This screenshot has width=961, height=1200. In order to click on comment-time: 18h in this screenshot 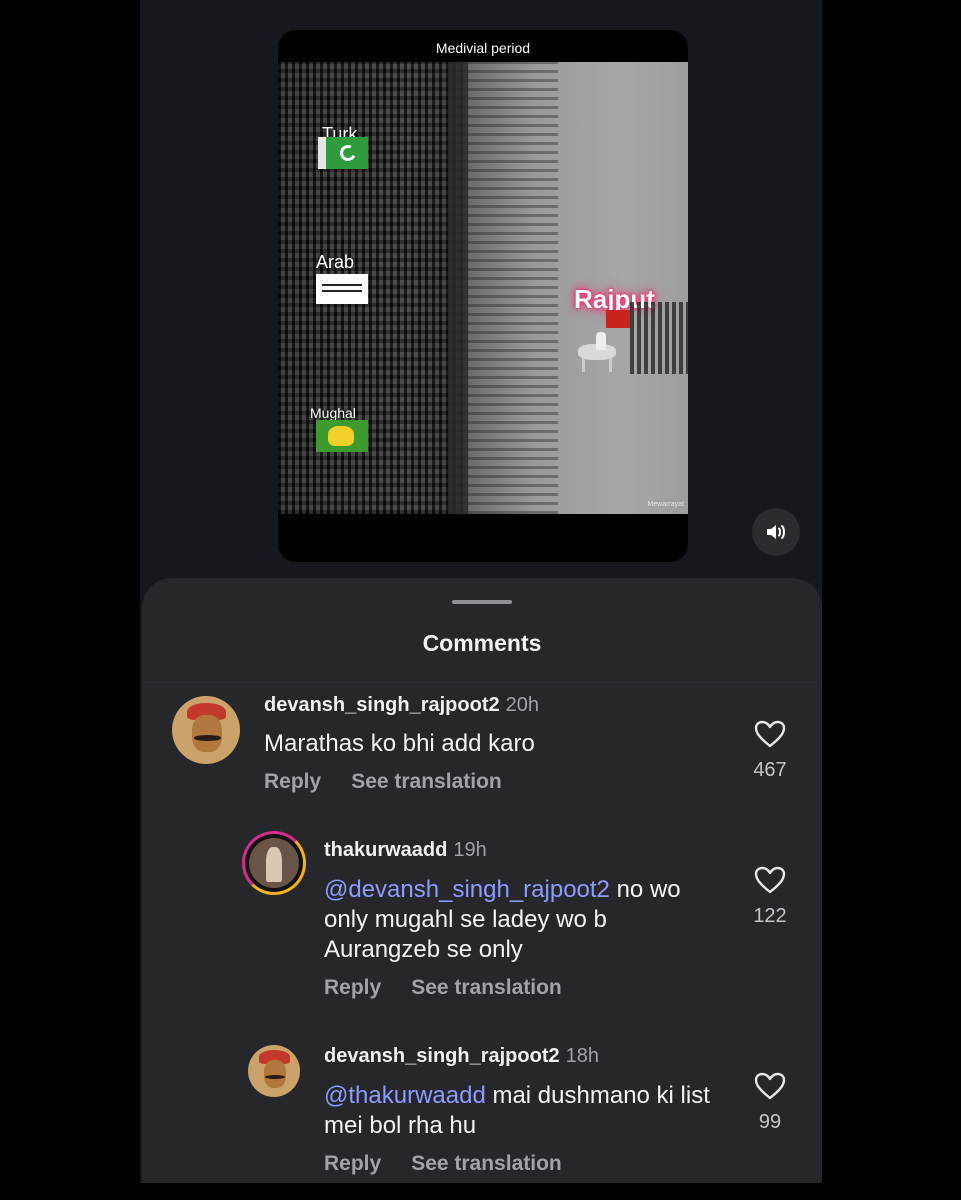, I will do `click(582, 1056)`.